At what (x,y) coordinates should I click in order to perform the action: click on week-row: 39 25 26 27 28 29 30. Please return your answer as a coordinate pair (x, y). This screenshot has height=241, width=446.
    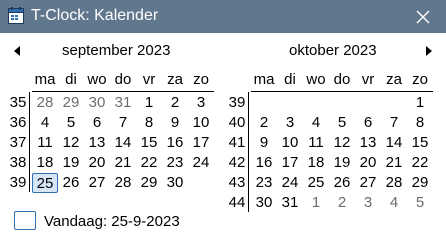
    Looking at the image, I should click on (114, 183).